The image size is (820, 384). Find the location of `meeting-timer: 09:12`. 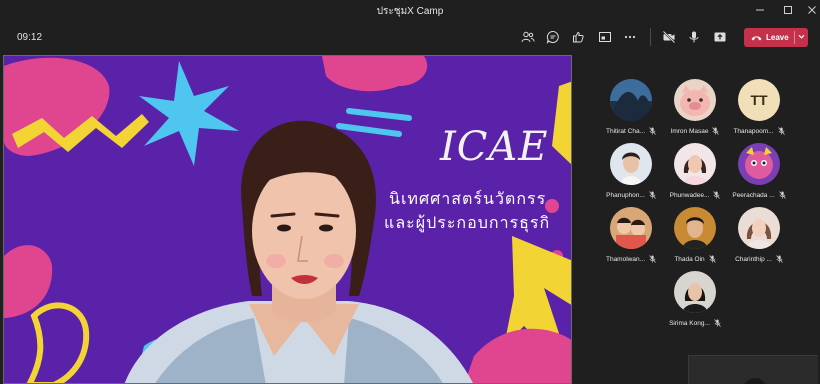

meeting-timer: 09:12 is located at coordinates (30, 37).